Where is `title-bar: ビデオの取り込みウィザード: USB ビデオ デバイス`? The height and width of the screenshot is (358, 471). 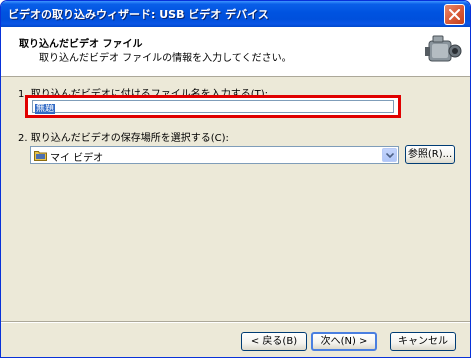 title-bar: ビデオの取り込みウィザード: USB ビデオ デバイス is located at coordinates (235, 14).